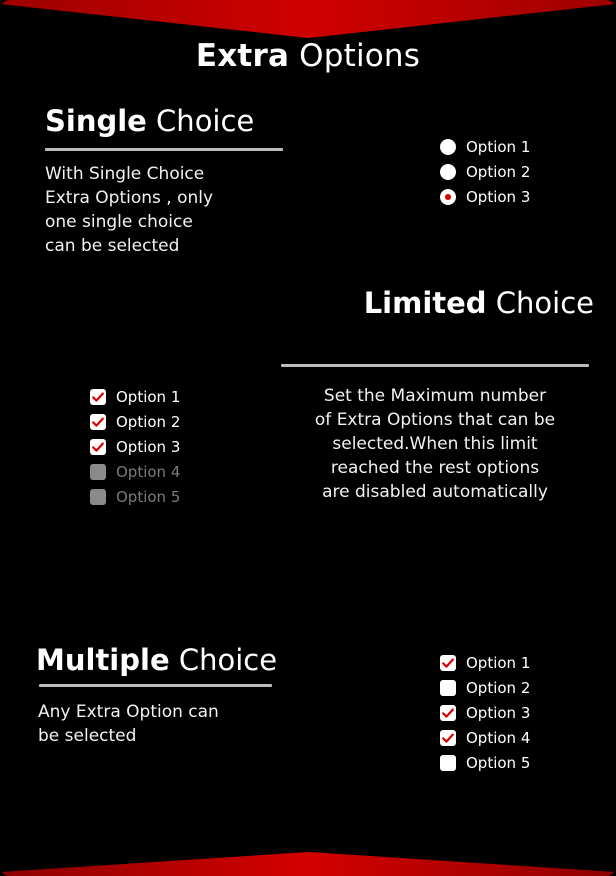 The width and height of the screenshot is (616, 876). What do you see at coordinates (435, 365) in the screenshot?
I see `divider-limited-choice` at bounding box center [435, 365].